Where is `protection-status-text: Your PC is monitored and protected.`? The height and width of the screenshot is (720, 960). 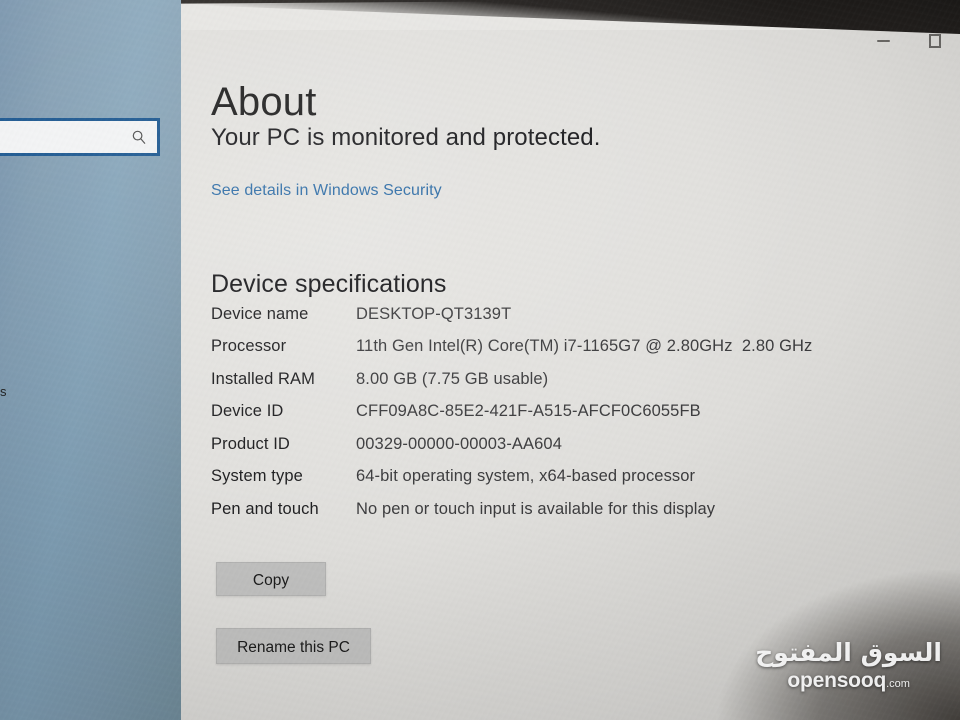
protection-status-text: Your PC is monitored and protected. is located at coordinates (406, 137).